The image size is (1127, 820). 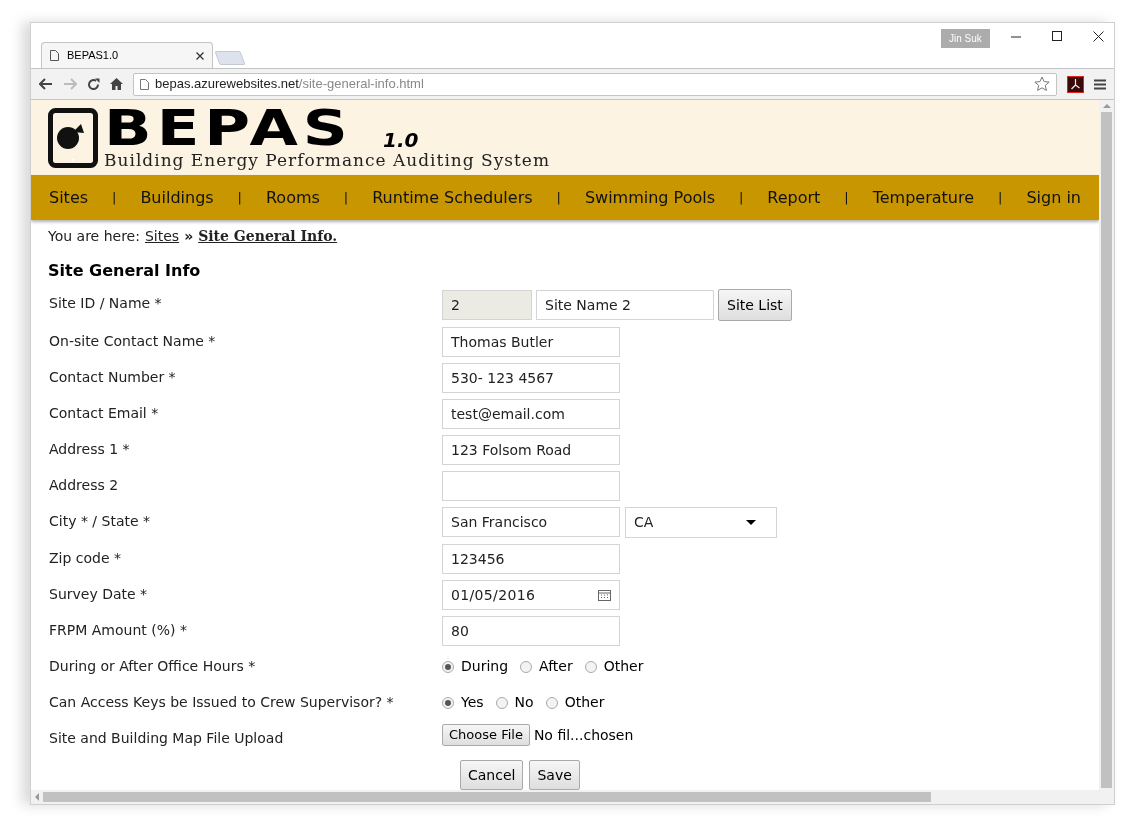 What do you see at coordinates (127, 55) in the screenshot?
I see `browser-tab: BEPAS1.0` at bounding box center [127, 55].